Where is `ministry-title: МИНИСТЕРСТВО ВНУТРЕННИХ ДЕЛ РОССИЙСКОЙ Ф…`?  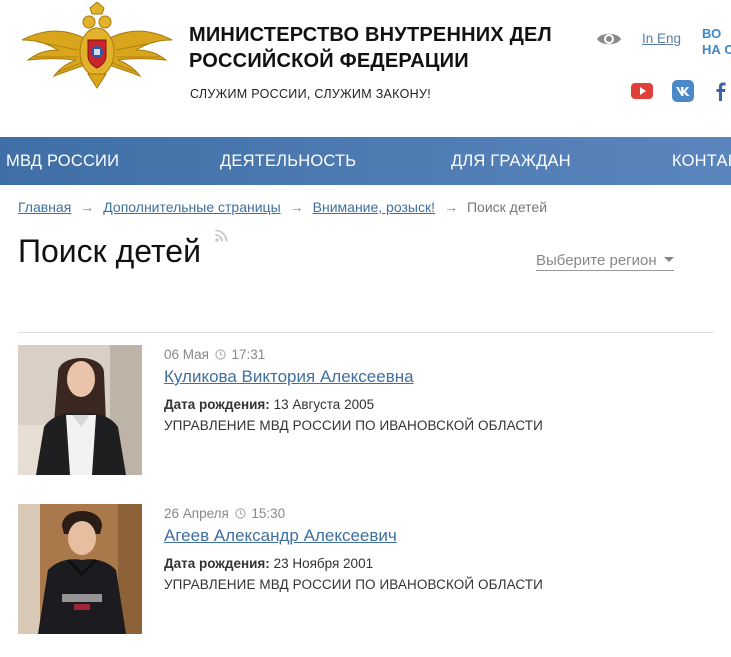
ministry-title: МИНИСТЕРСТВО ВНУТРЕННИХ ДЕЛ РОССИЙСКОЙ Ф… is located at coordinates (379, 48).